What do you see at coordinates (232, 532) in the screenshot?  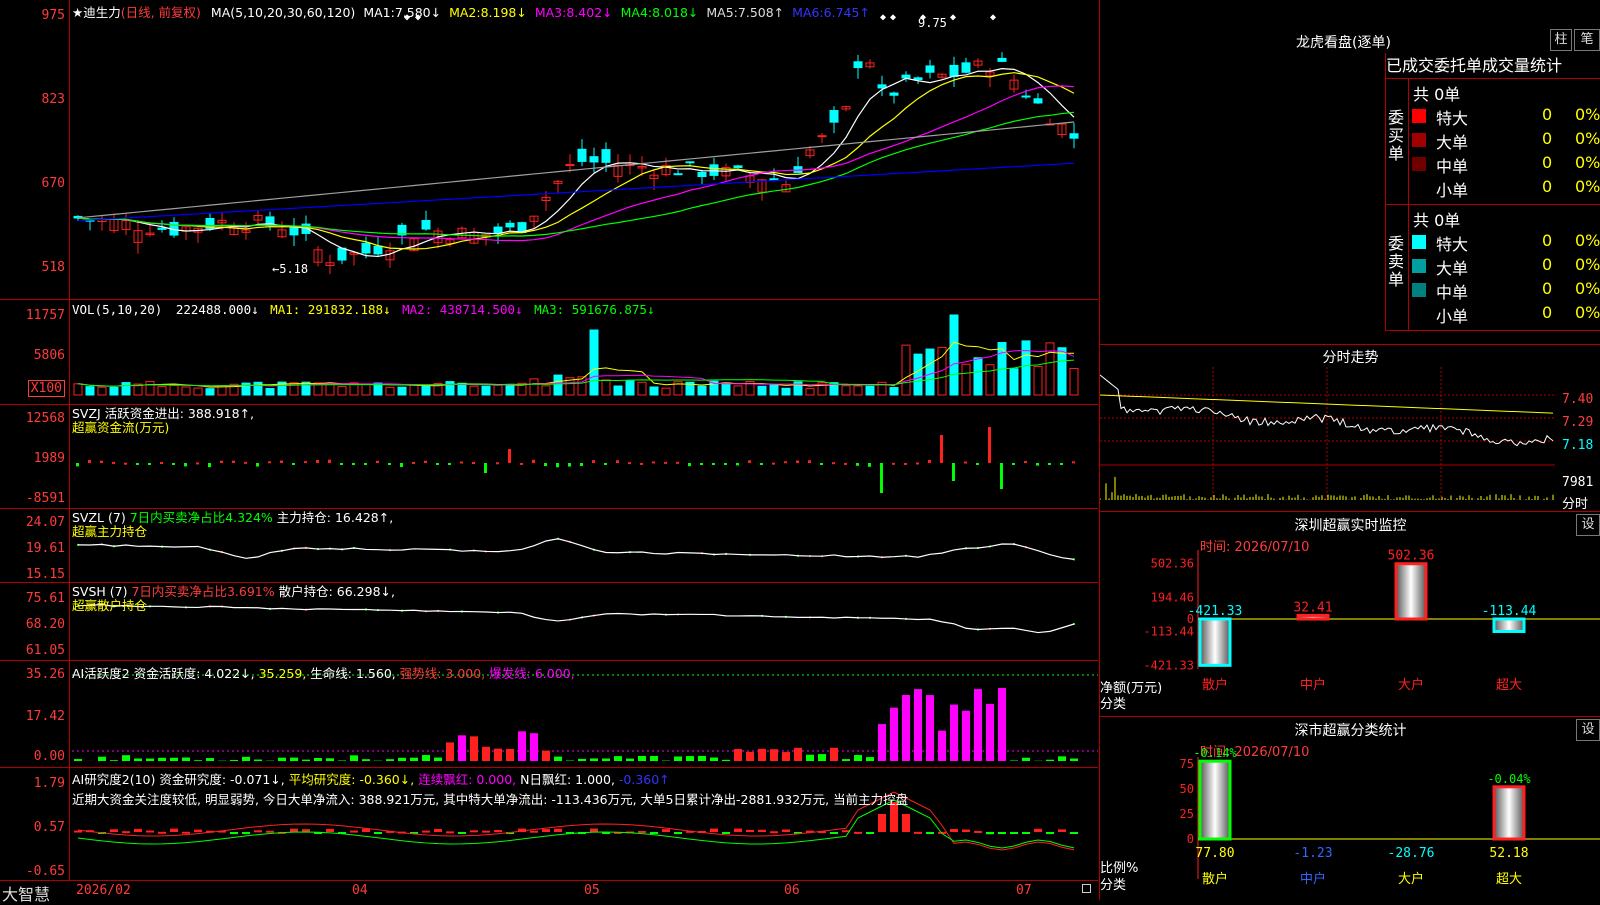 I see `svzl-line2: 超赢主力持仓` at bounding box center [232, 532].